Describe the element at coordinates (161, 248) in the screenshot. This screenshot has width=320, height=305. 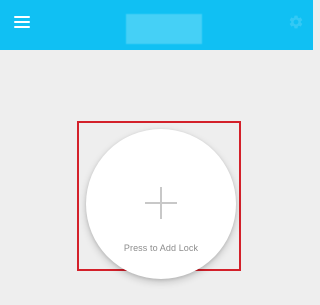
I see `add-lock-label: Press to Add Lock` at that location.